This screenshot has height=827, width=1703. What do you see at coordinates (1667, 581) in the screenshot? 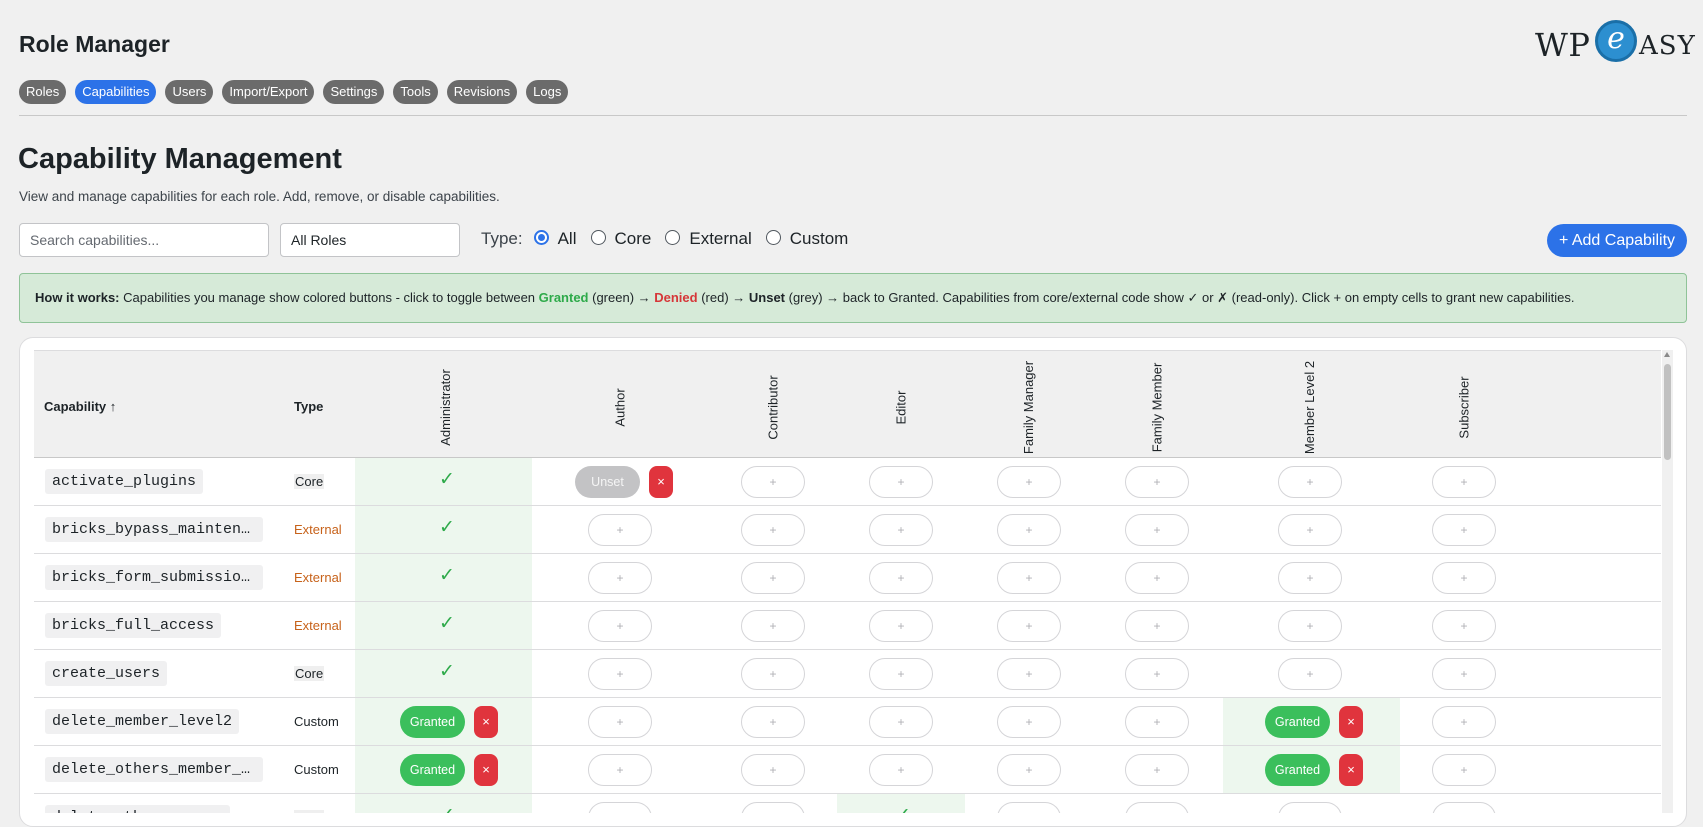
I see `table-scrollbar` at bounding box center [1667, 581].